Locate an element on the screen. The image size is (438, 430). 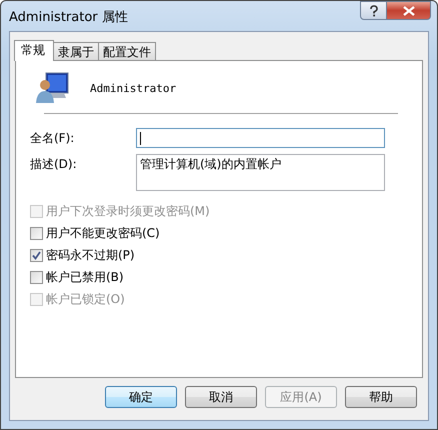
help-button is located at coordinates (373, 10).